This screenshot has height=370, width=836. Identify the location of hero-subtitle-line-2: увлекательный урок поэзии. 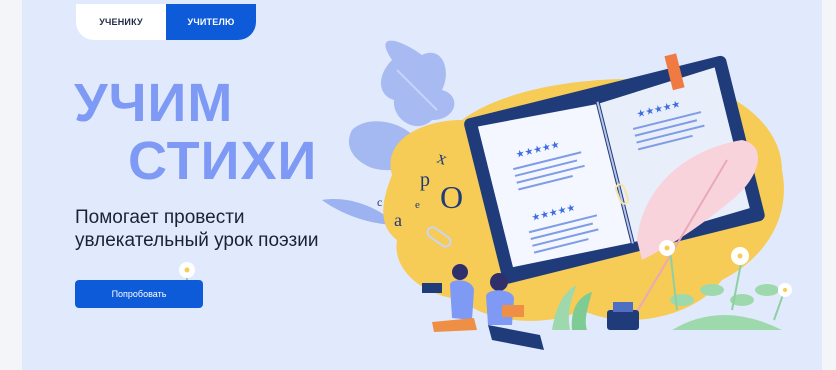
(197, 240).